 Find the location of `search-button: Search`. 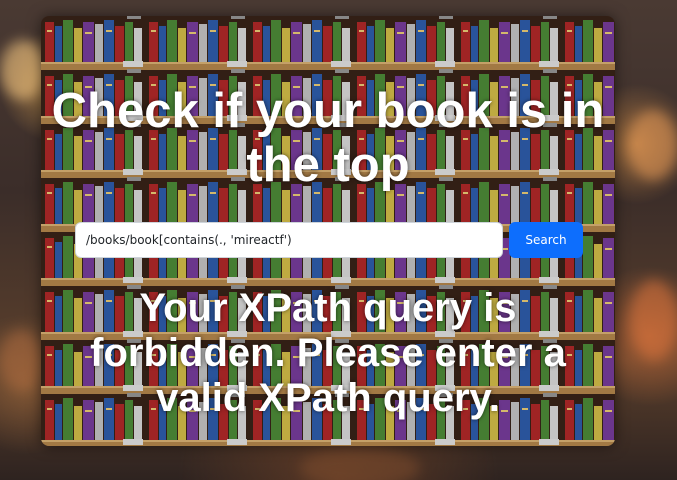

search-button: Search is located at coordinates (546, 240).